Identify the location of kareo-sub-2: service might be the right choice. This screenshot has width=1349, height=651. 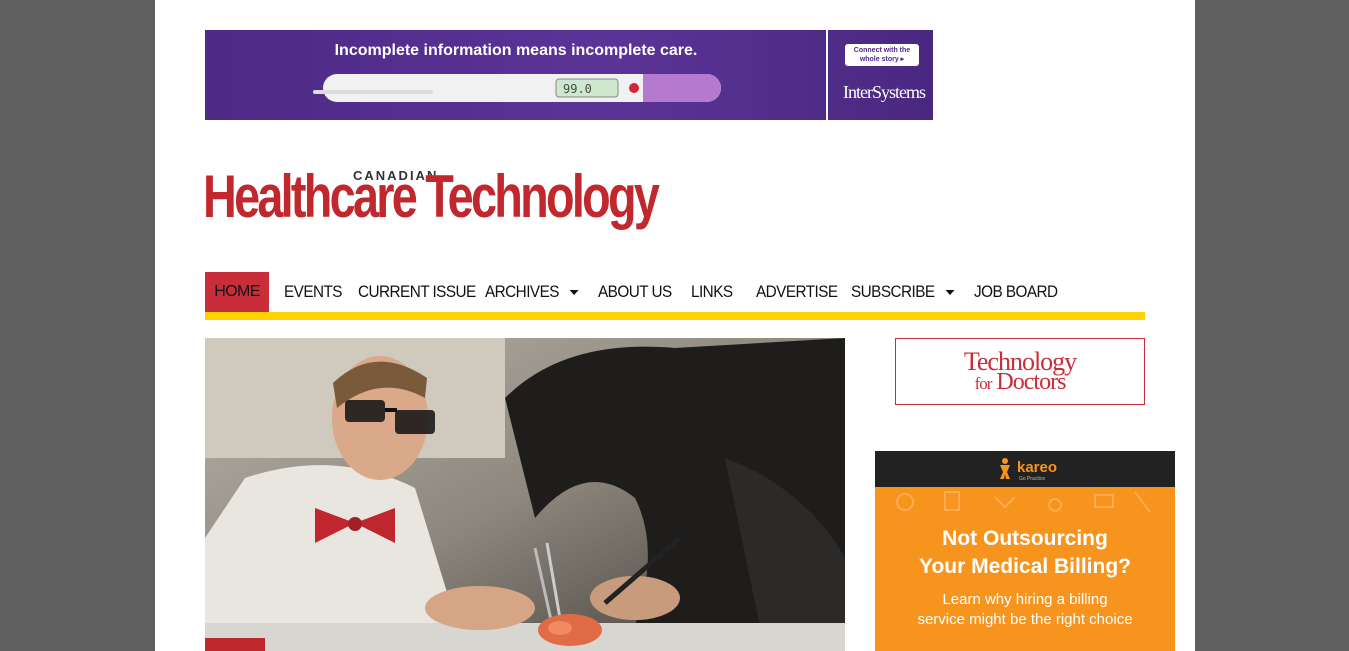
(1025, 619).